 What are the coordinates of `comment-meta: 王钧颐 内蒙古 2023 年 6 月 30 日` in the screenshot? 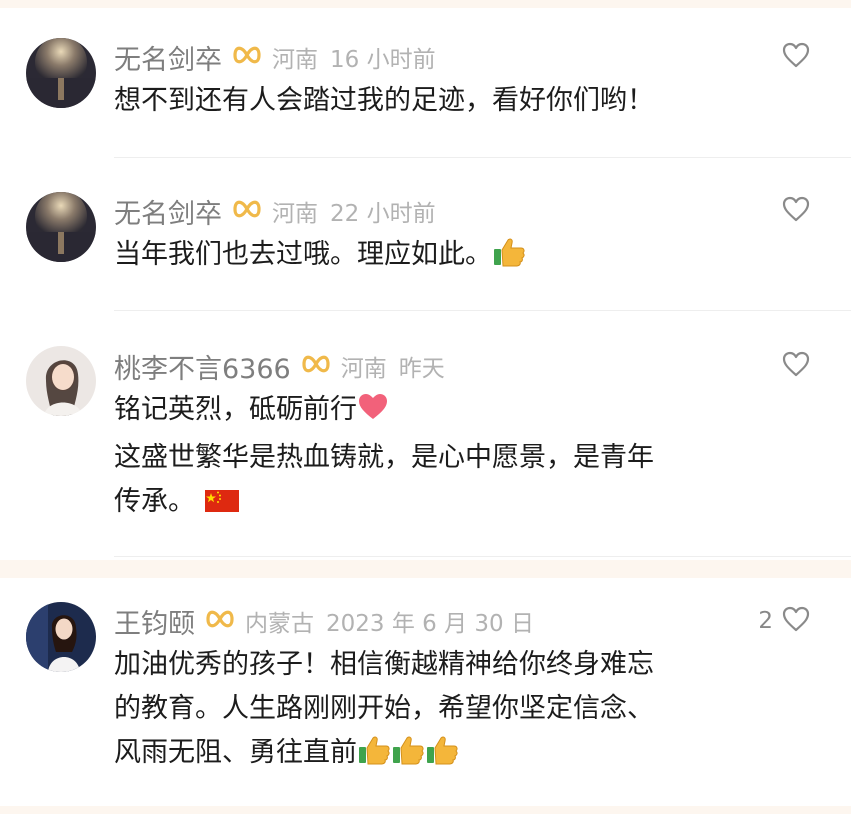 It's located at (324, 621).